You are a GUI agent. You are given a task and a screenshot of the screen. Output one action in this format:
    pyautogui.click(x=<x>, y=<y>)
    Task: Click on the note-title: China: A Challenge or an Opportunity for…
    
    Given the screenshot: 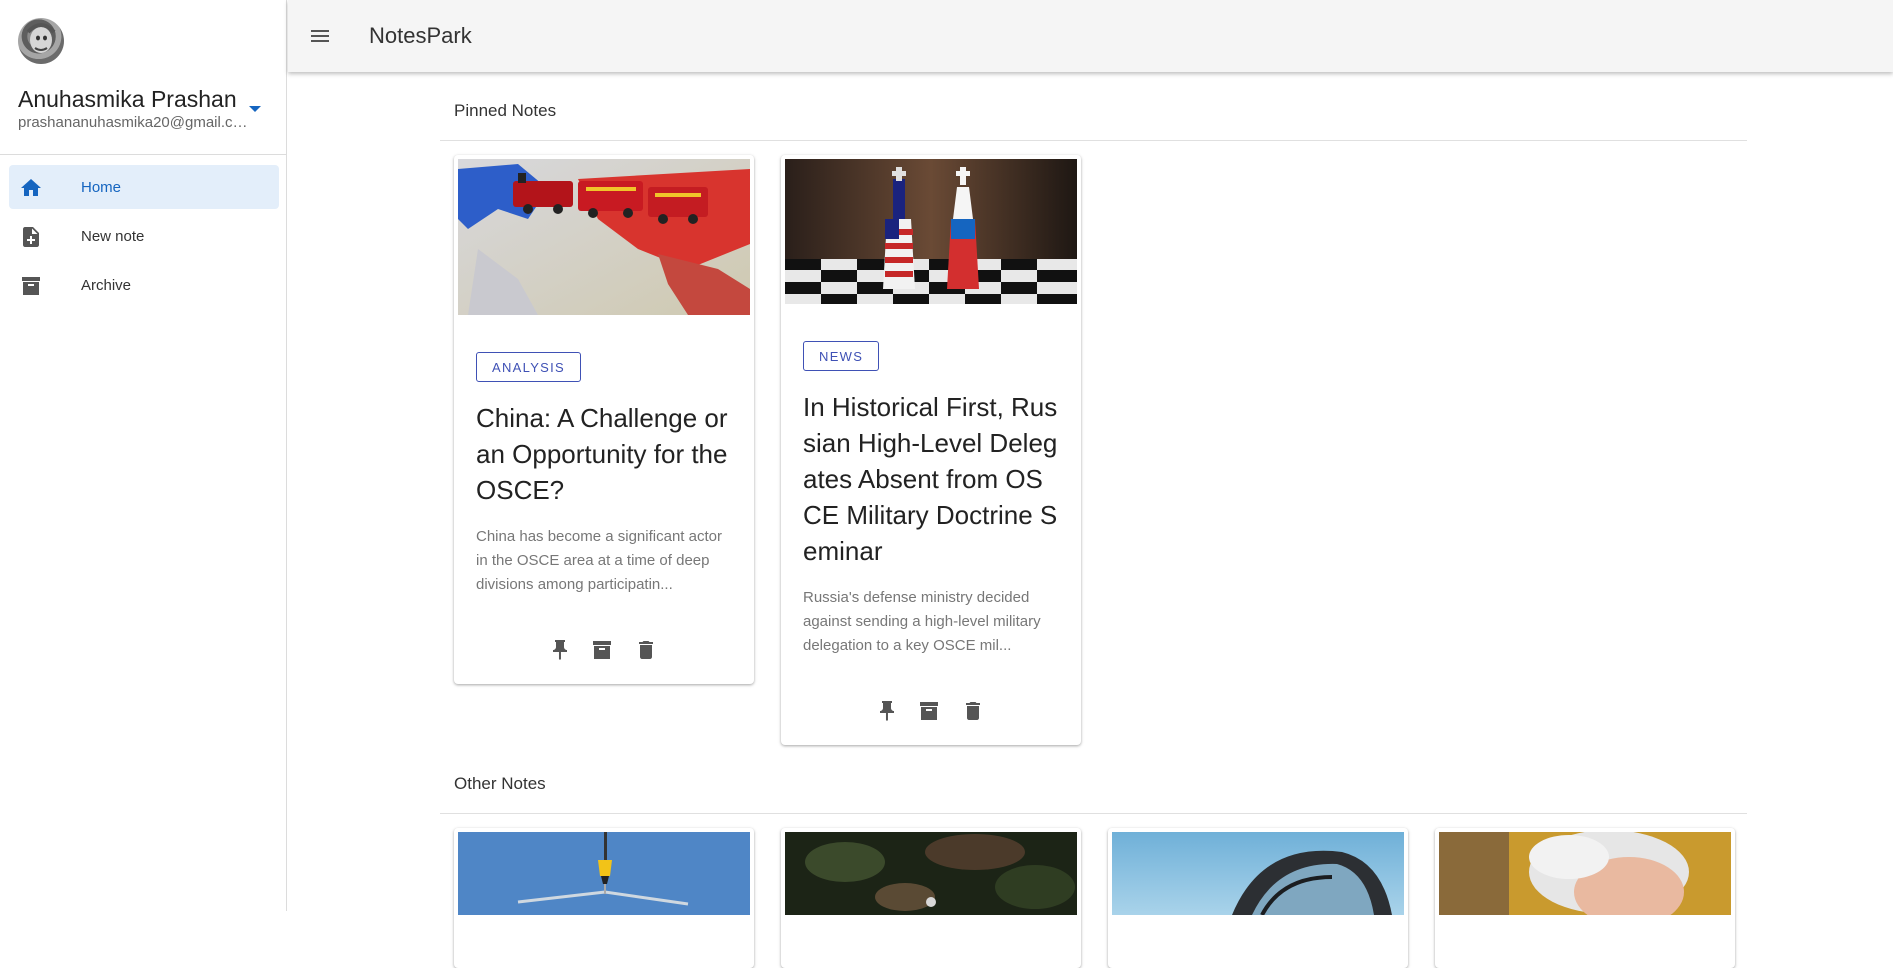 What is the action you would take?
    pyautogui.click(x=602, y=454)
    